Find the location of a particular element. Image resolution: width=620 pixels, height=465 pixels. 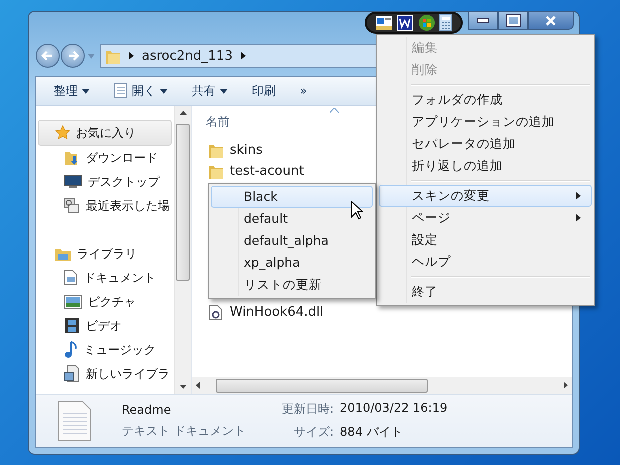

property-label: 更新日時: is located at coordinates (308, 409).